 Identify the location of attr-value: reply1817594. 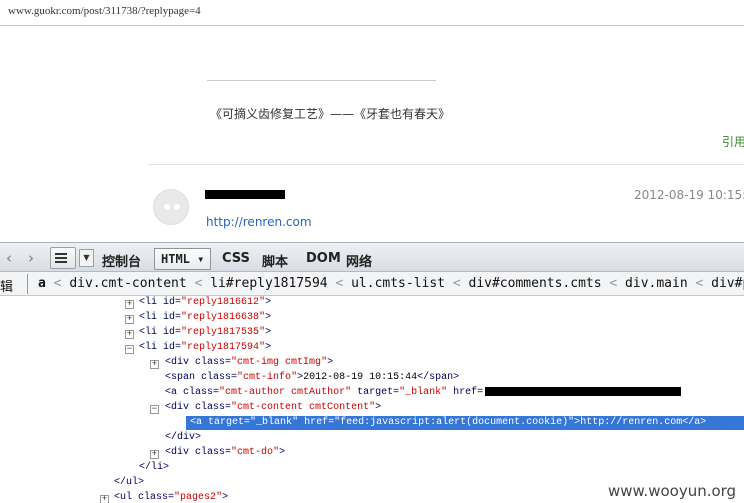
(223, 347).